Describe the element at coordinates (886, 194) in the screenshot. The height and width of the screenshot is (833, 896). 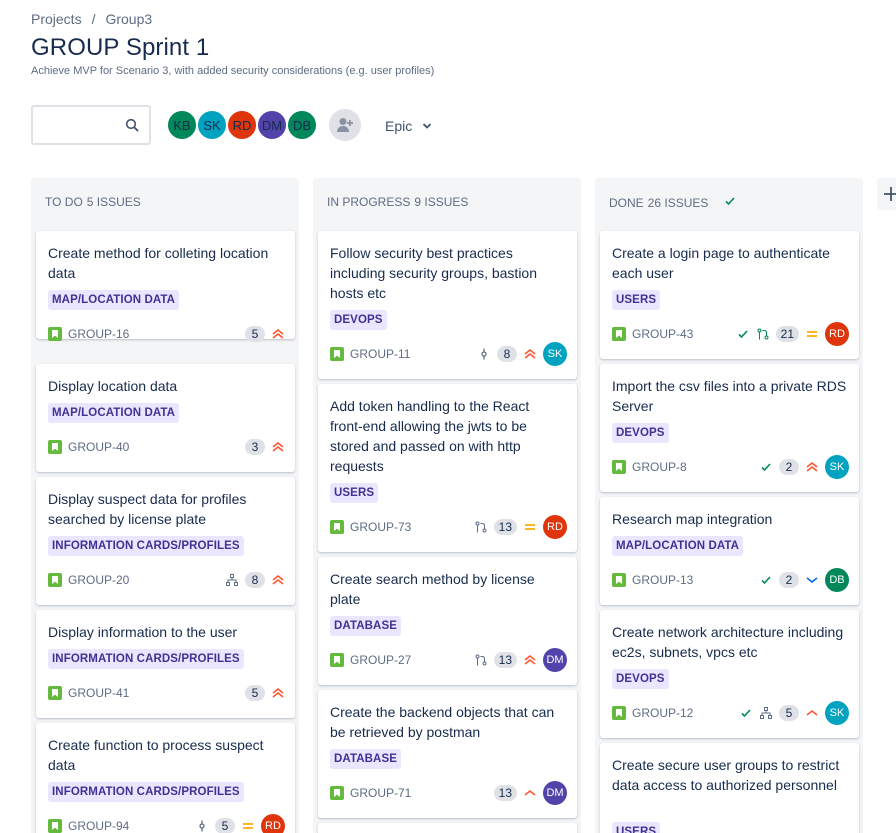
I see `add-column-button` at that location.